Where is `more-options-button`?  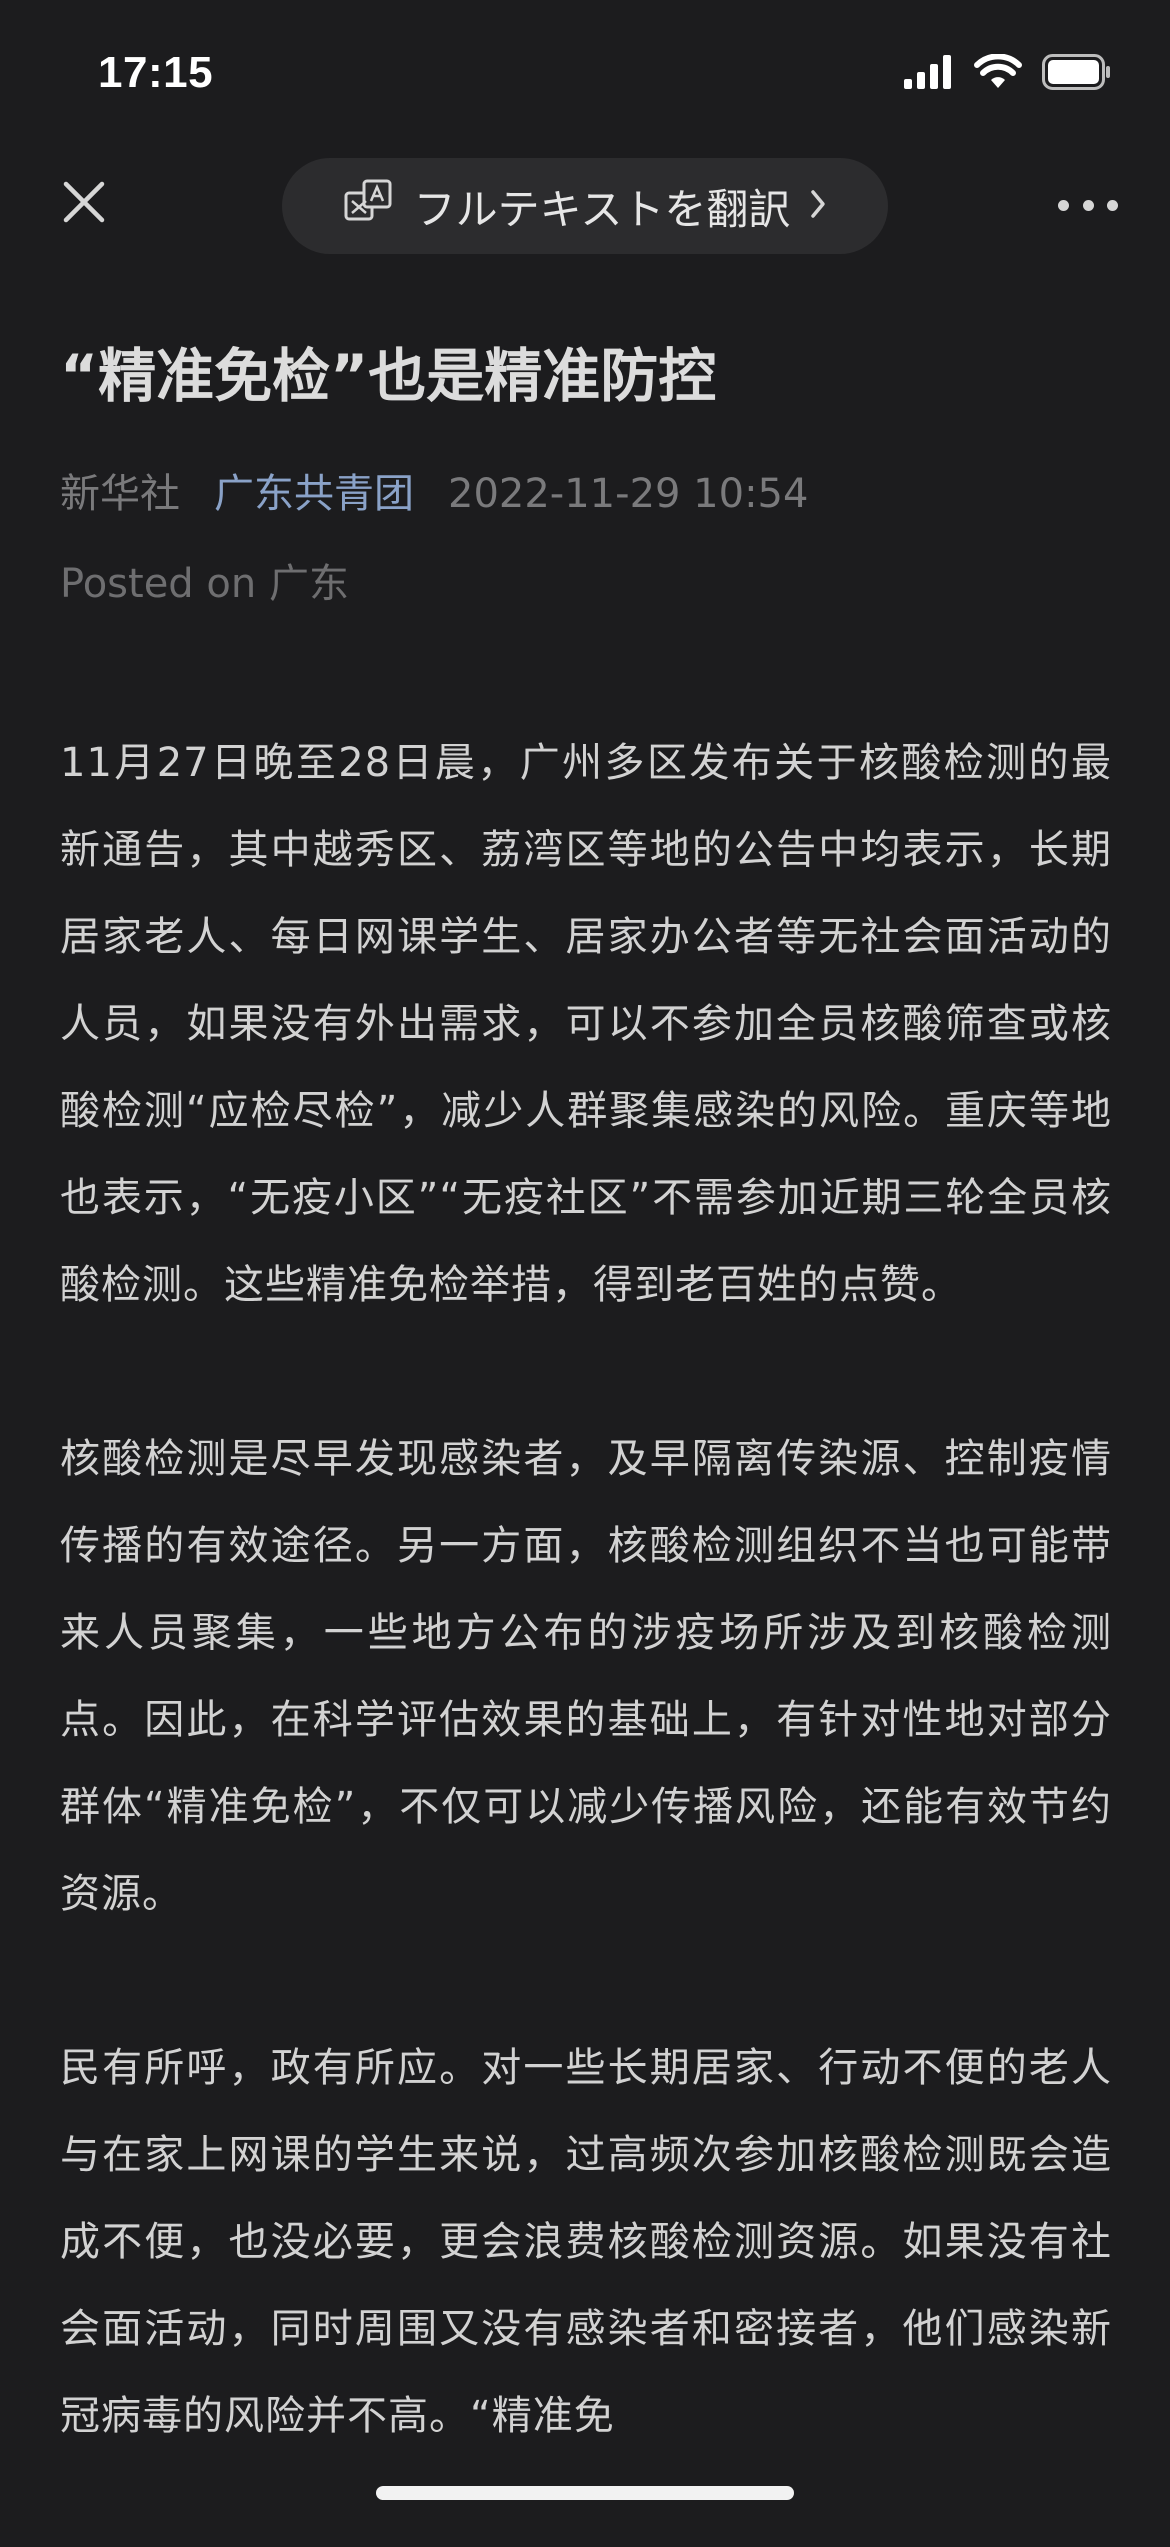
more-options-button is located at coordinates (1088, 205).